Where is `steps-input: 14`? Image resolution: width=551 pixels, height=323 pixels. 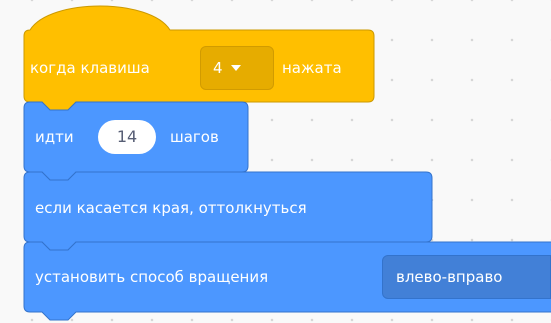 steps-input: 14 is located at coordinates (127, 137).